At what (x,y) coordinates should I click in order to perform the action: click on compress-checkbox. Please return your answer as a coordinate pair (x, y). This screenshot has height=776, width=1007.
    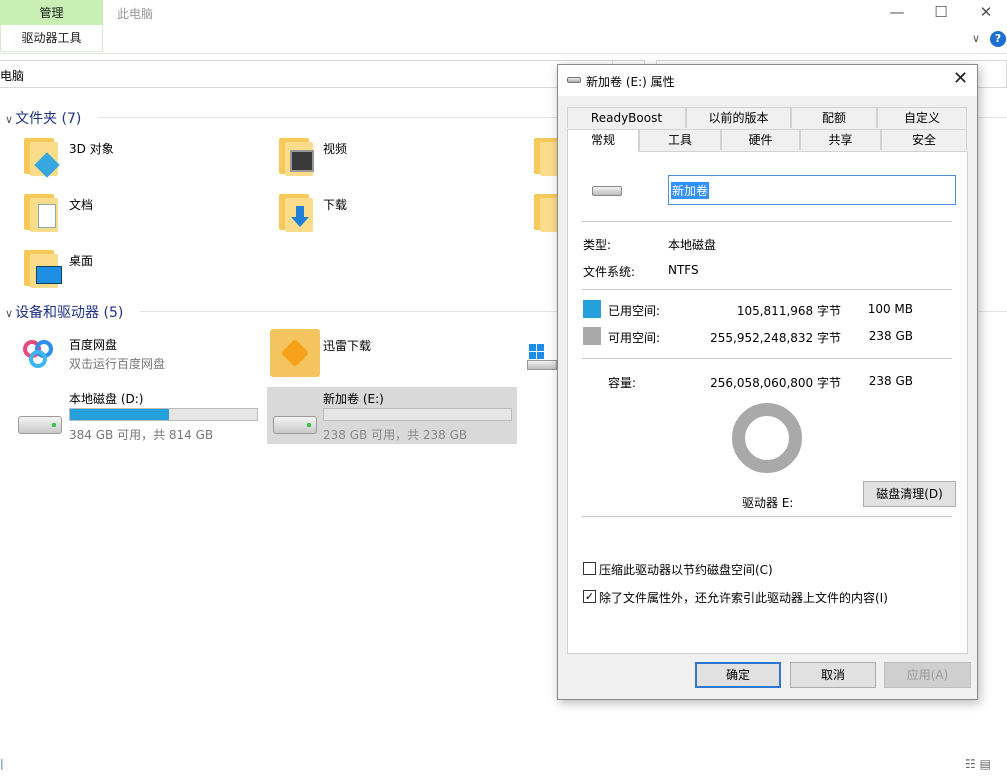
    Looking at the image, I should click on (589, 568).